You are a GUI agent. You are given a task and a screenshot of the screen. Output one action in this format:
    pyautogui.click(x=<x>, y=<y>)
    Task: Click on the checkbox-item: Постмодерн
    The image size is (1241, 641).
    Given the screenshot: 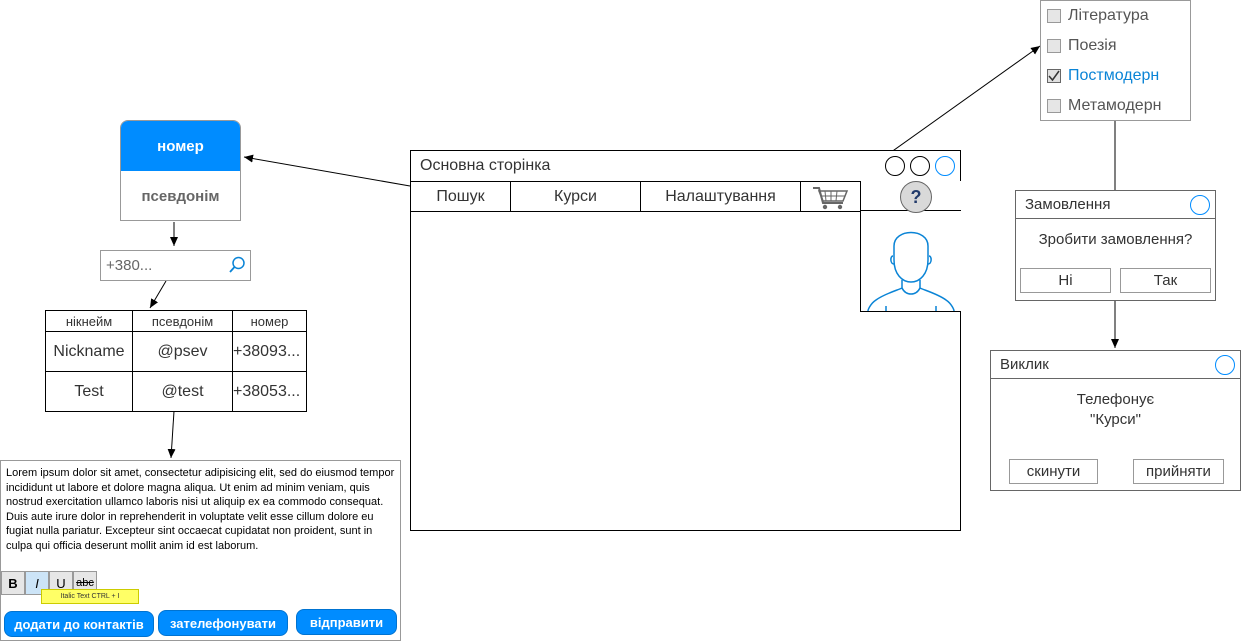 What is the action you would take?
    pyautogui.click(x=1103, y=76)
    